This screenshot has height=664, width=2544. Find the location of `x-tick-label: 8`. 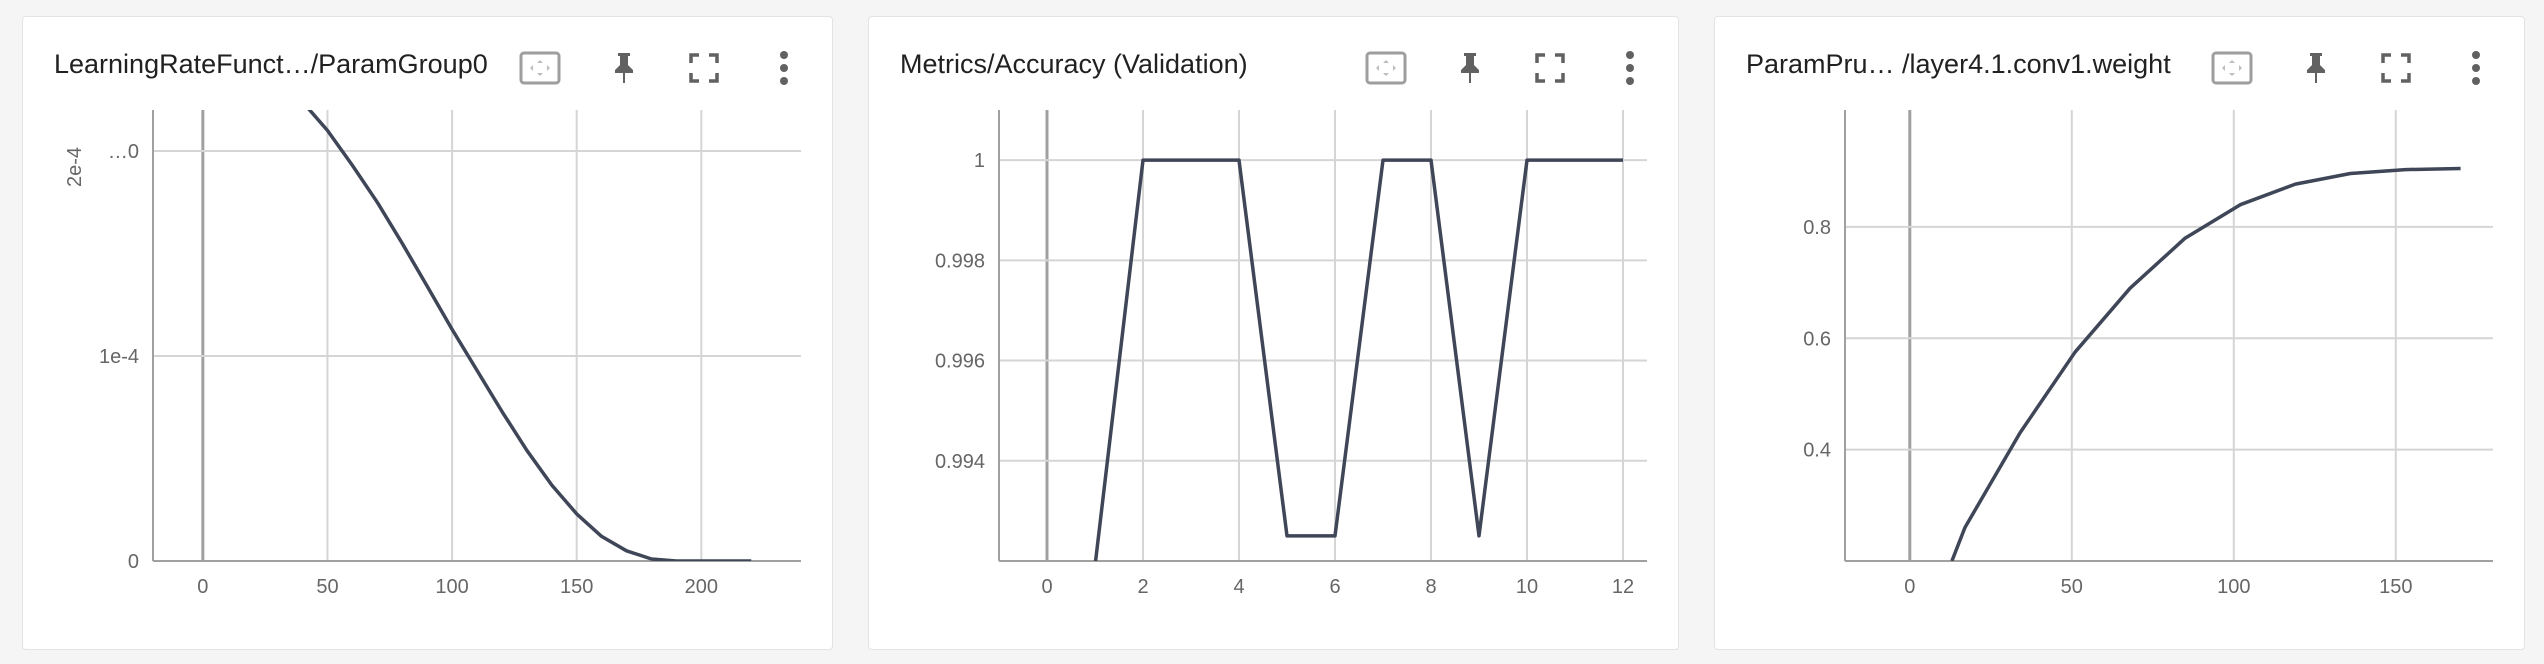

x-tick-label: 8 is located at coordinates (1430, 587).